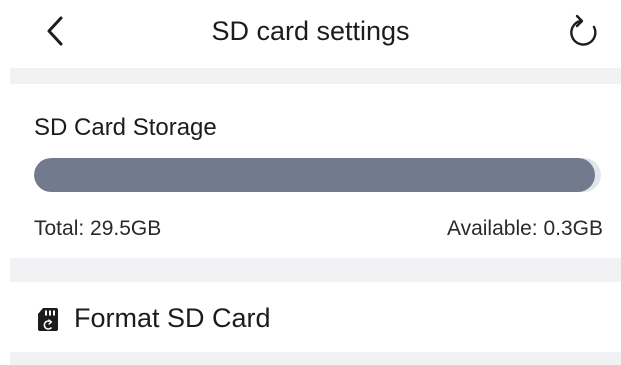 The width and height of the screenshot is (621, 365). What do you see at coordinates (172, 318) in the screenshot?
I see `format-sd-card-label: Format SD Card` at bounding box center [172, 318].